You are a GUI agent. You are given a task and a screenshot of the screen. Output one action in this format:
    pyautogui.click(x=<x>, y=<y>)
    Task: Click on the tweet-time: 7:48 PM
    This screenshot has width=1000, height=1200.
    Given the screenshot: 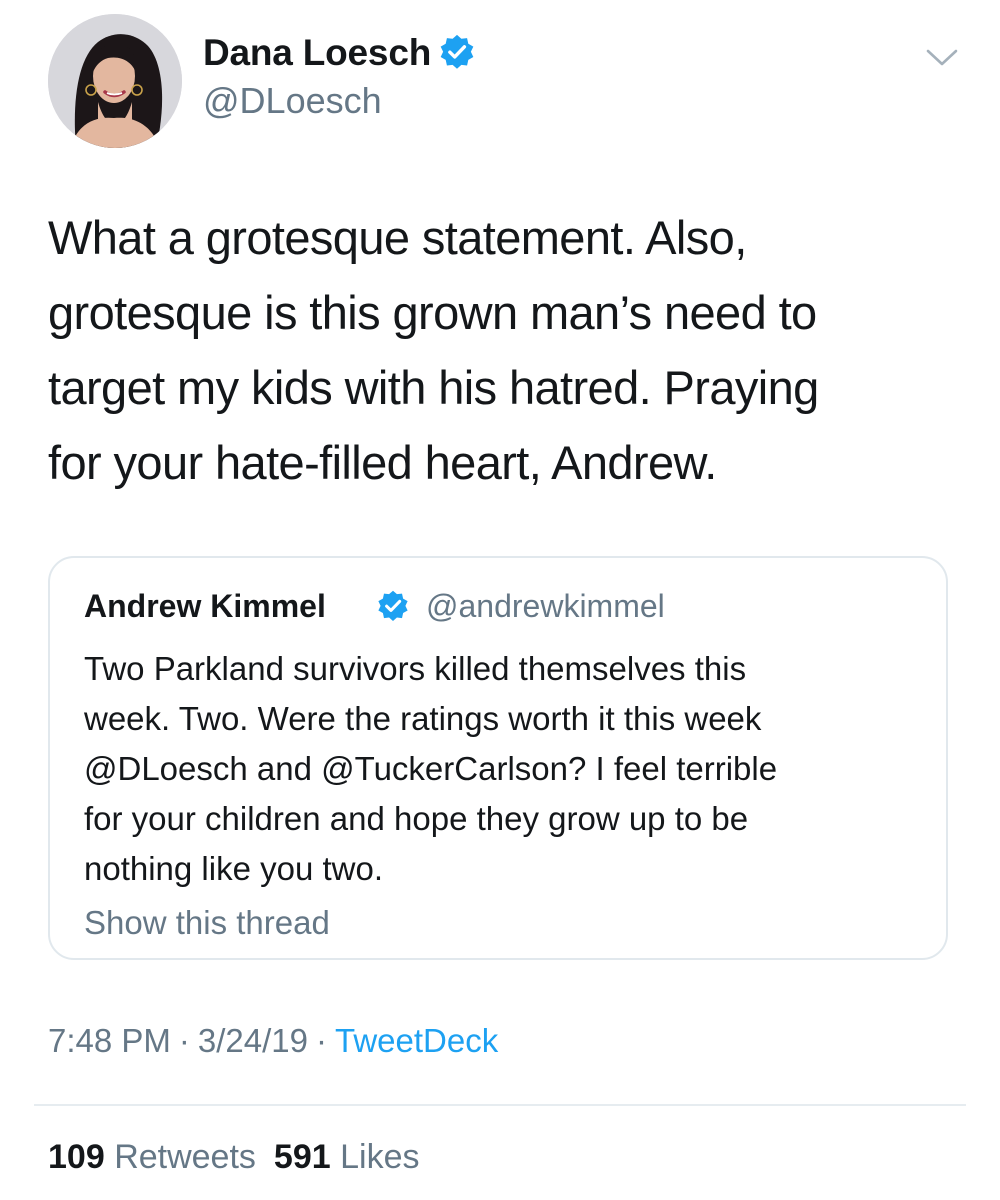 What is the action you would take?
    pyautogui.click(x=109, y=1040)
    